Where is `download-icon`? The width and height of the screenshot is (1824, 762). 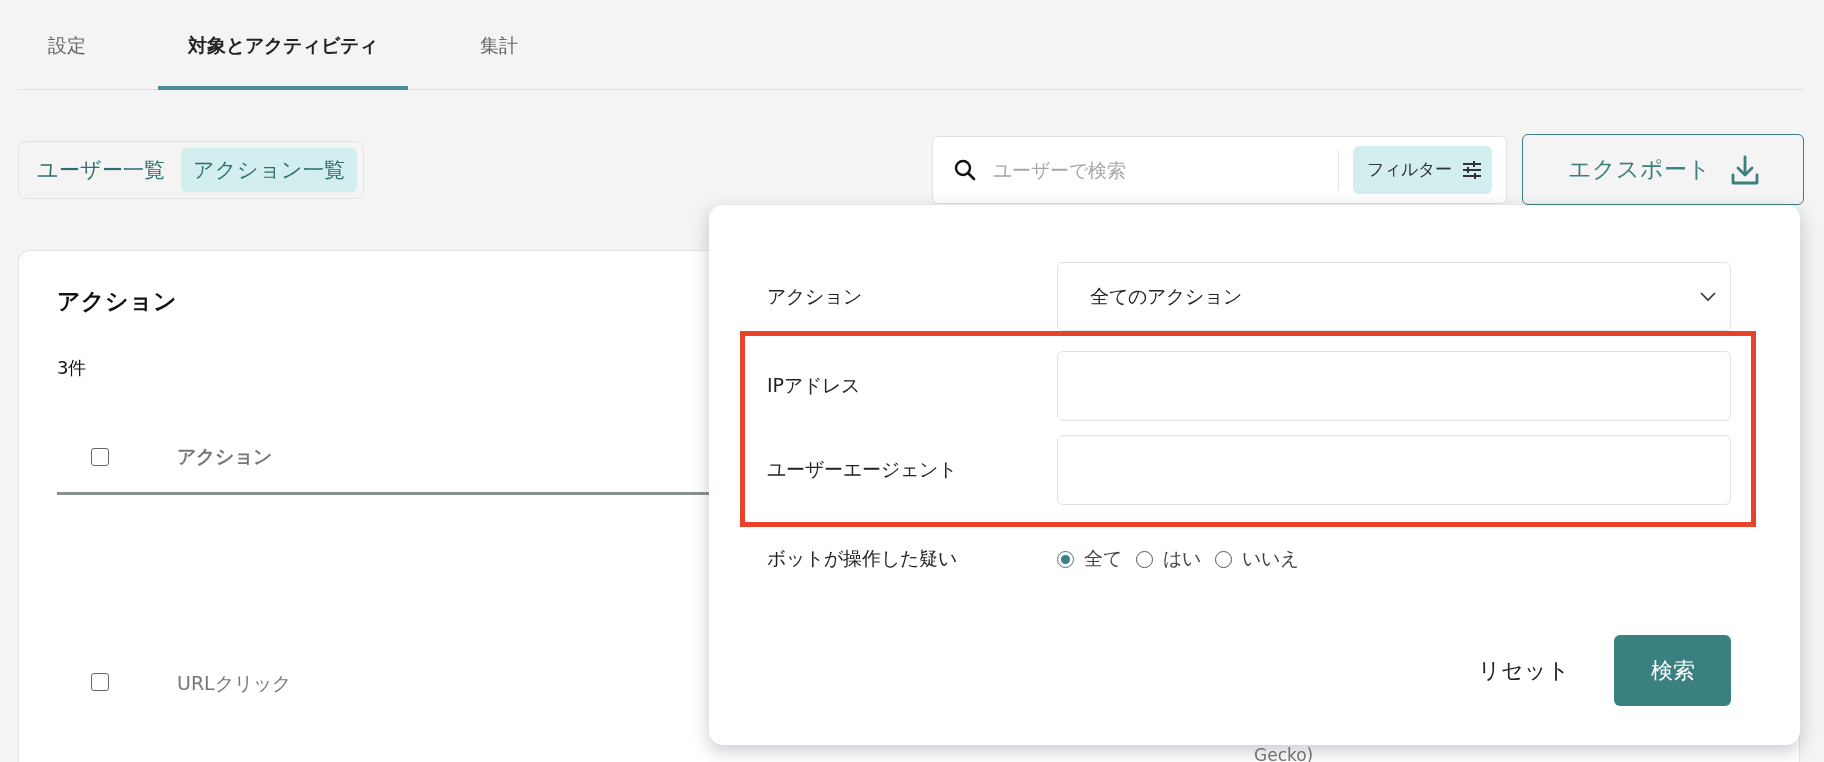 download-icon is located at coordinates (1744, 169).